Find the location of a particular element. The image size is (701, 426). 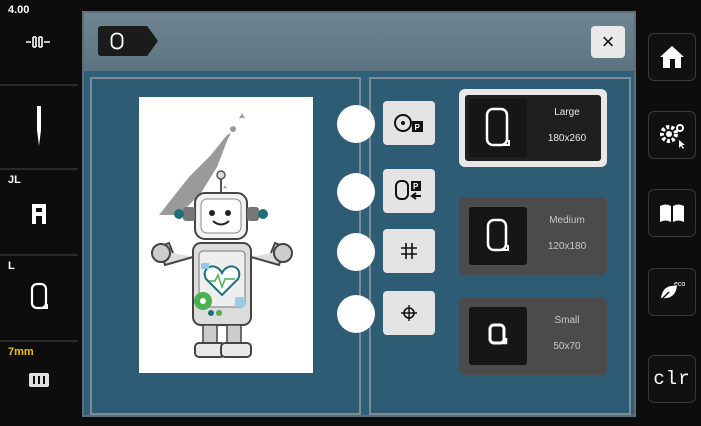

svg-text: eco is located at coordinates (679, 284).